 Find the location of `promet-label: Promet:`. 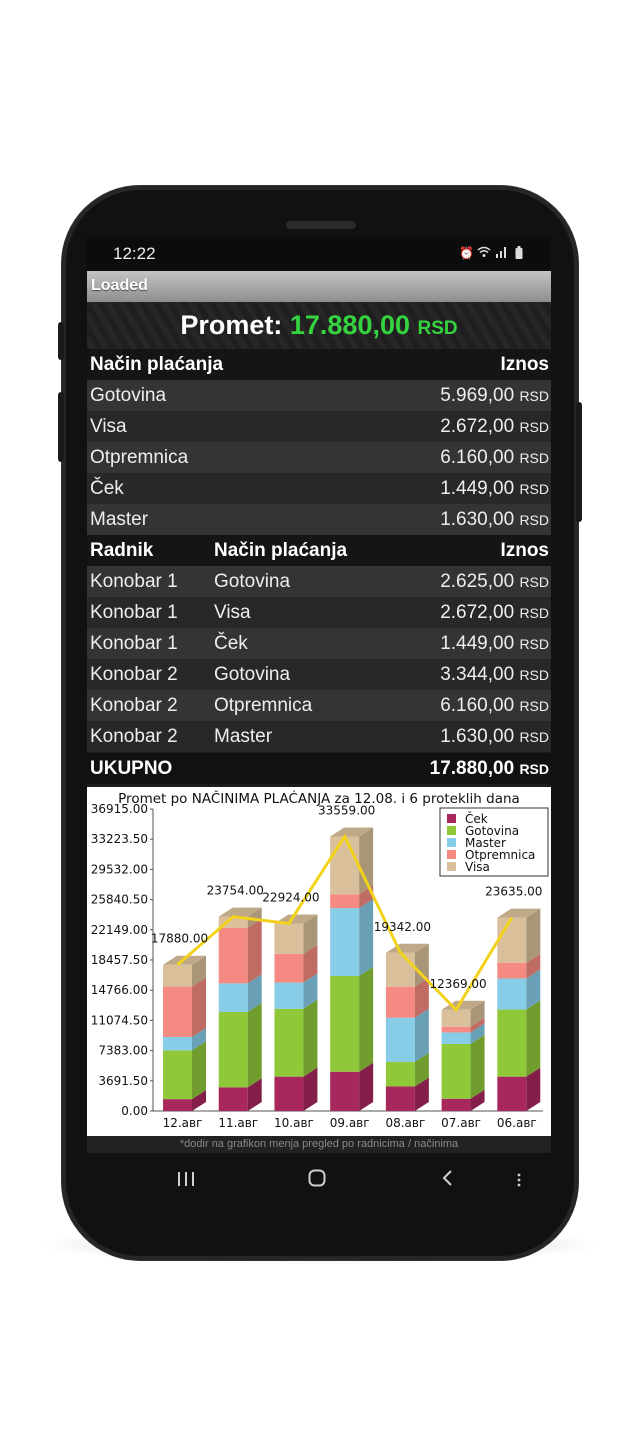

promet-label: Promet: is located at coordinates (231, 325).